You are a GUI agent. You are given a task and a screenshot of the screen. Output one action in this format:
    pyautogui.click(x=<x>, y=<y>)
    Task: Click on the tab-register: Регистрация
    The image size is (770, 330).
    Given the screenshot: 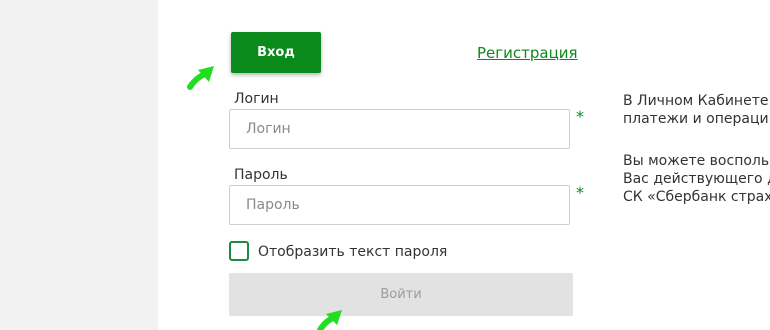 What is the action you would take?
    pyautogui.click(x=527, y=53)
    